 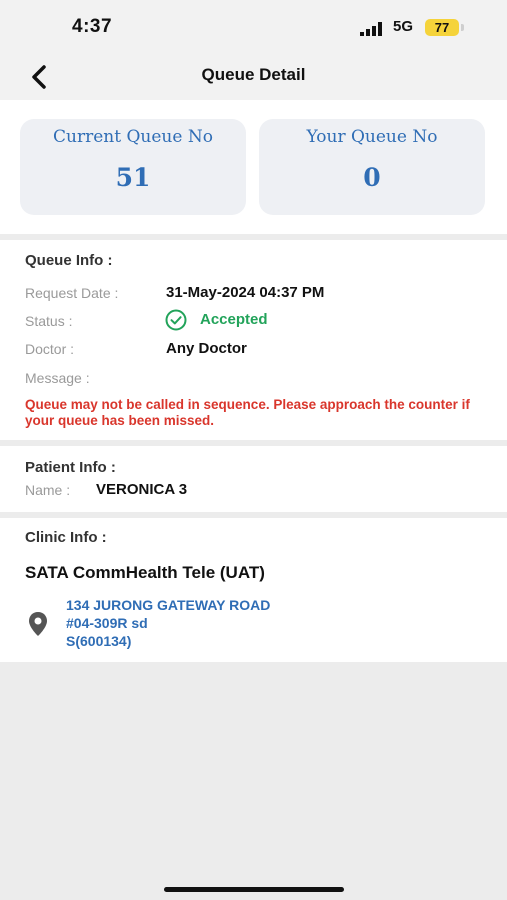 I want to click on check-circle-icon, so click(x=176, y=320).